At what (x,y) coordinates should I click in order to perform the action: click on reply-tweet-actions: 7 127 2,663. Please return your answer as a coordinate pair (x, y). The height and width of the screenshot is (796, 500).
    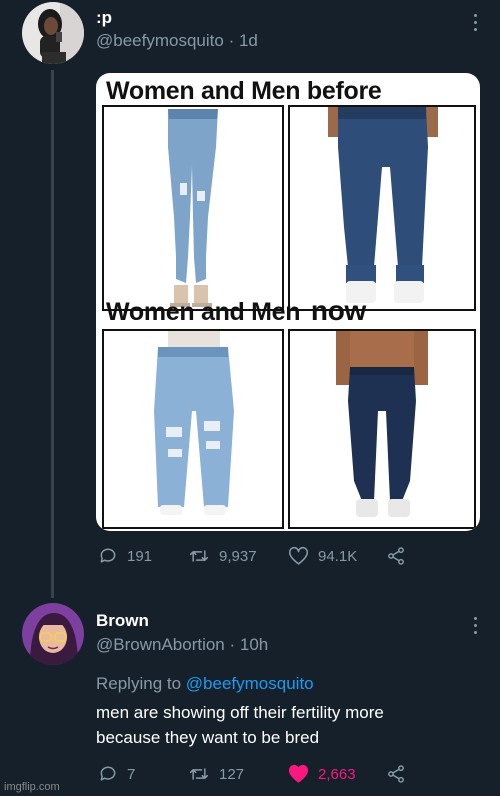
    Looking at the image, I should click on (252, 774).